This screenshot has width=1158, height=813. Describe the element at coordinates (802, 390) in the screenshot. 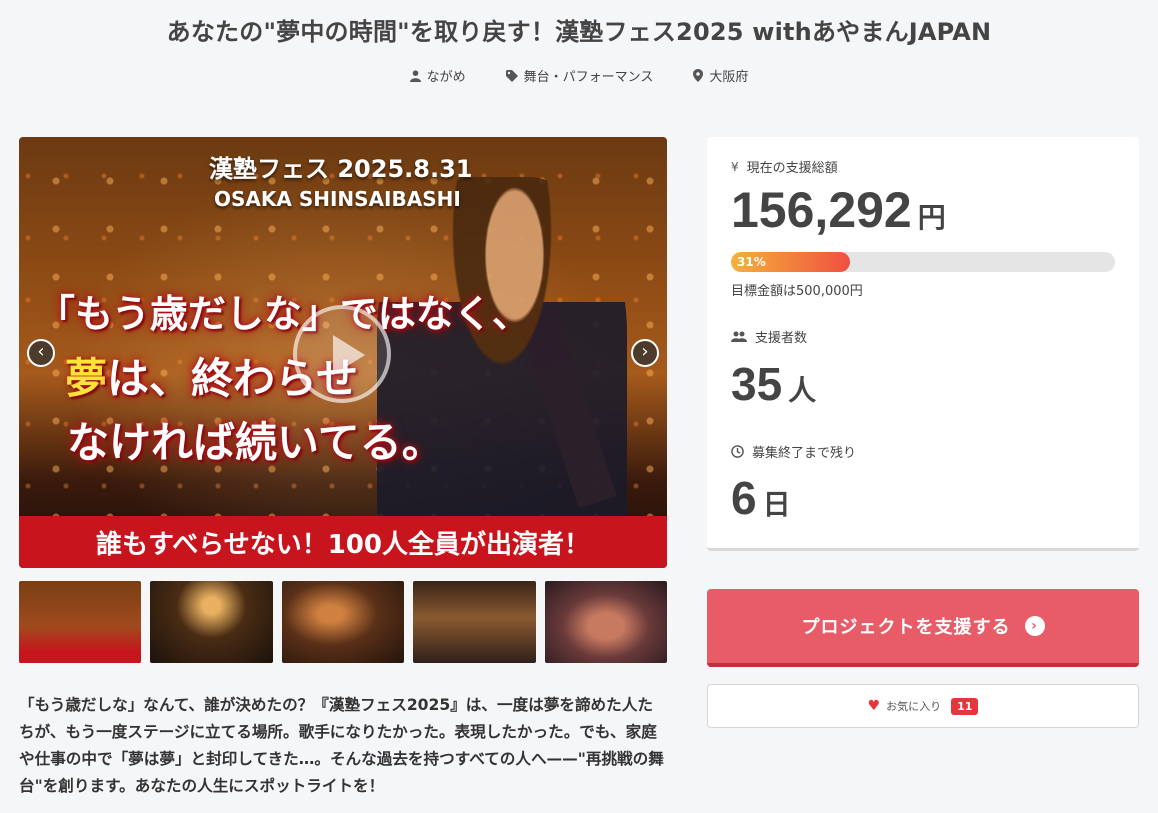

I see `backers-unit: 人` at that location.